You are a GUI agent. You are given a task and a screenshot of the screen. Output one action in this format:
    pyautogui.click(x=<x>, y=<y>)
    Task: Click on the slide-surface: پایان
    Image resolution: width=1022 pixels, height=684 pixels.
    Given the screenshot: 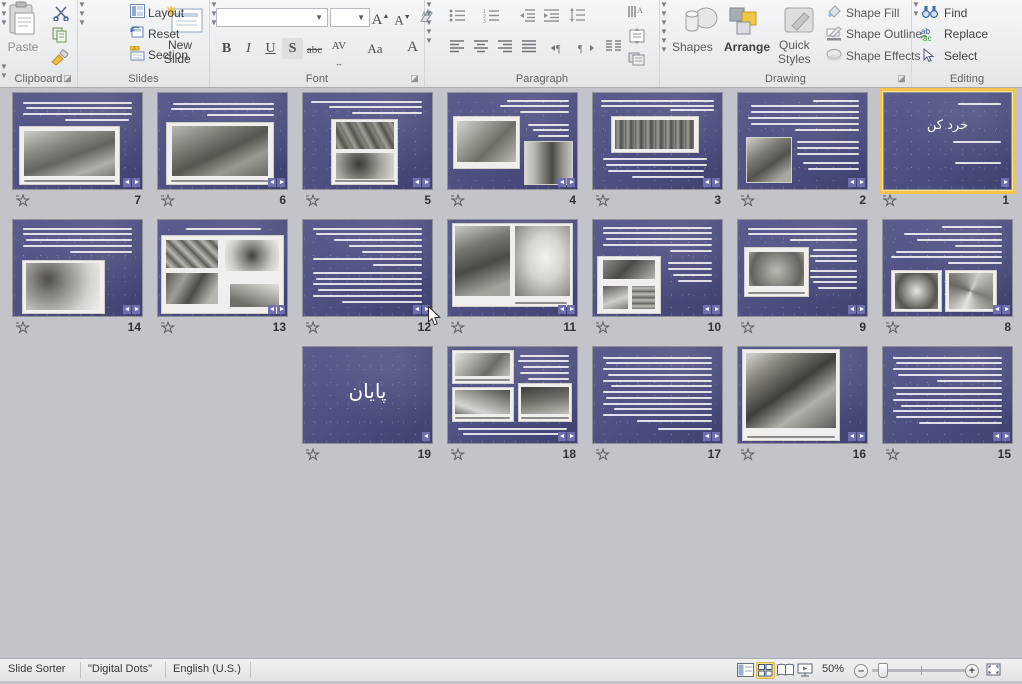 What is the action you would take?
    pyautogui.click(x=367, y=395)
    